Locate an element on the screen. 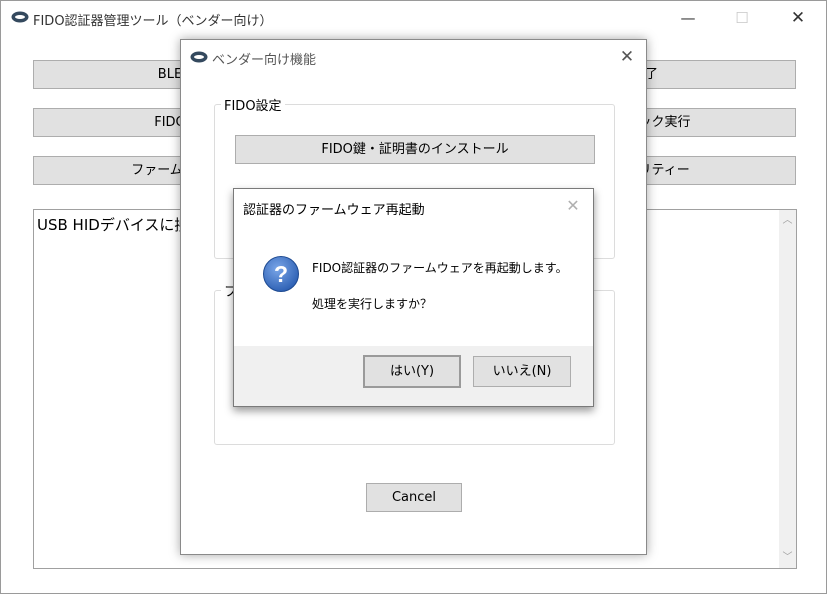  scroll-down-icon: ﹀ is located at coordinates (787, 557).